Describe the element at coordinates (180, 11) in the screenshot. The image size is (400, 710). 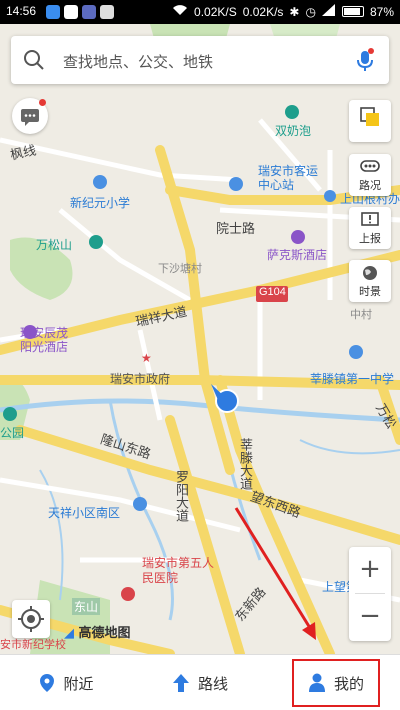
I see `wifi-icon` at that location.